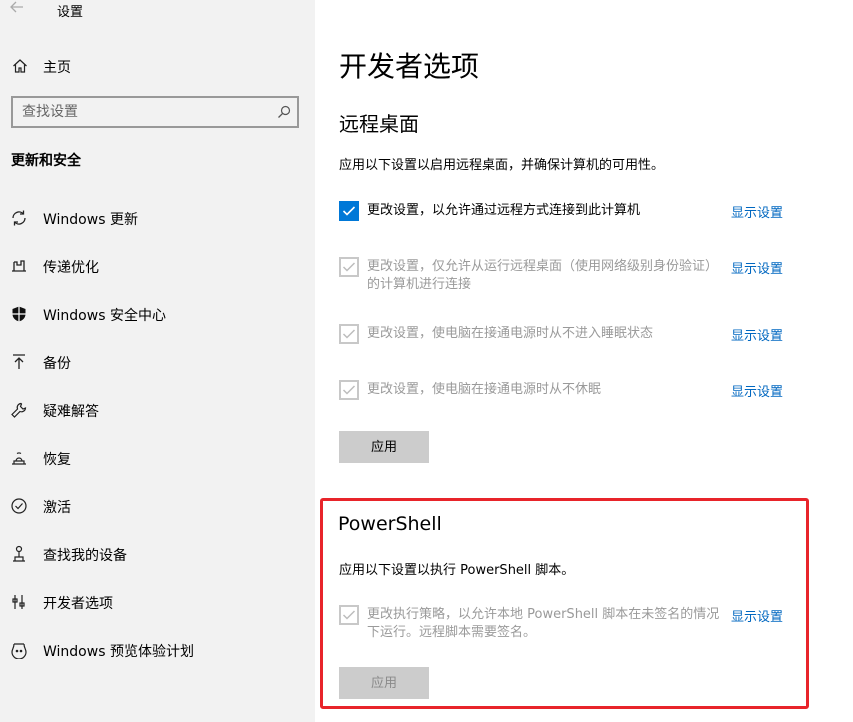 The width and height of the screenshot is (853, 722). What do you see at coordinates (19, 314) in the screenshot?
I see `shield-icon` at bounding box center [19, 314].